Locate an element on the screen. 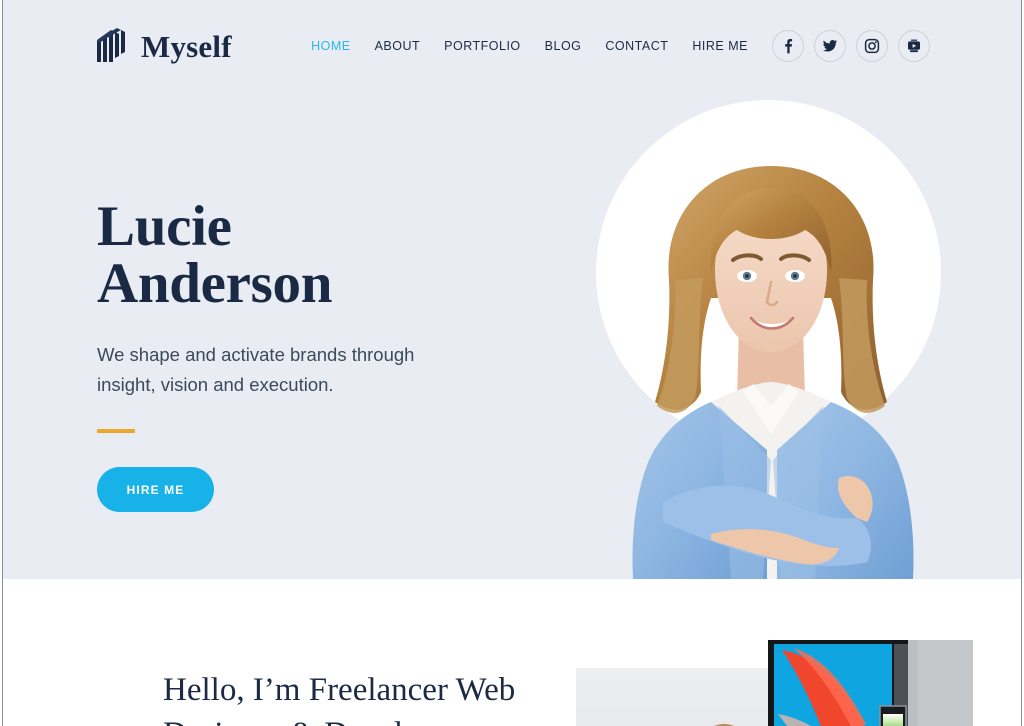 The image size is (1024, 726). social-link-instagram is located at coordinates (872, 46).